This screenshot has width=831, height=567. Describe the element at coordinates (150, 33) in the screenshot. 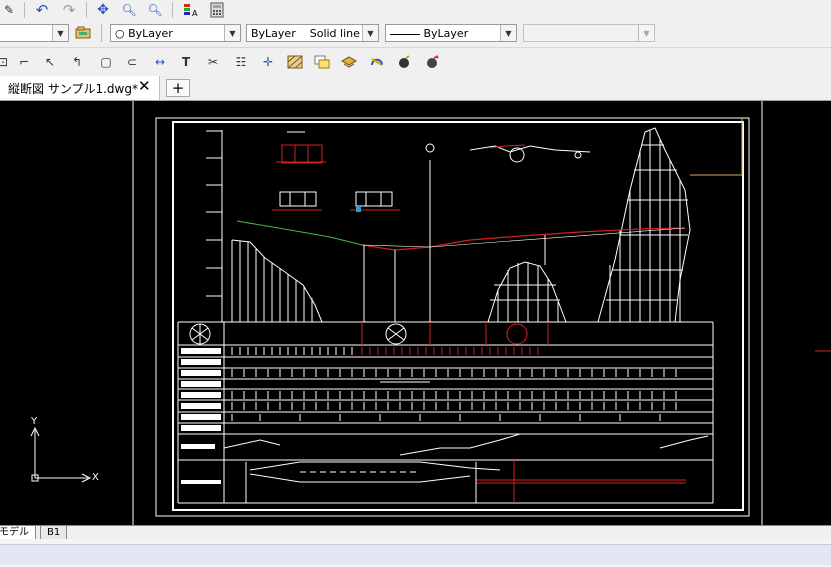

I see `color-combo-text: ByLayer` at that location.